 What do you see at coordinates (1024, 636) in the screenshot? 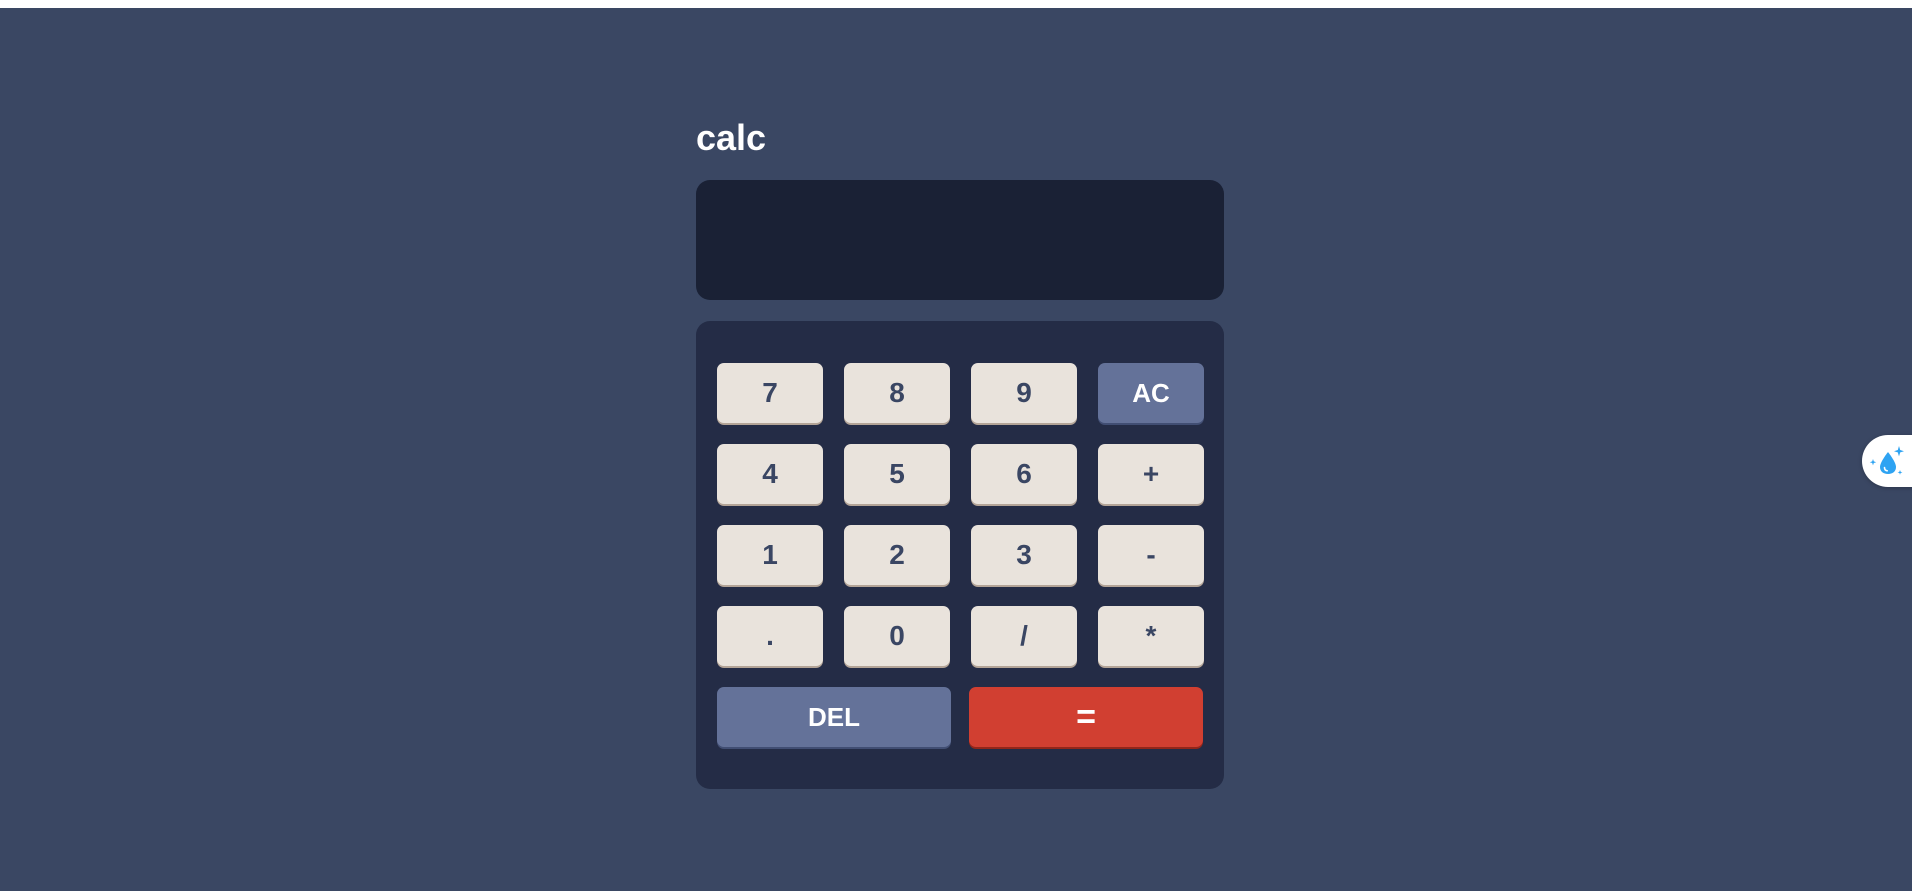
I see `key-divide: /` at bounding box center [1024, 636].